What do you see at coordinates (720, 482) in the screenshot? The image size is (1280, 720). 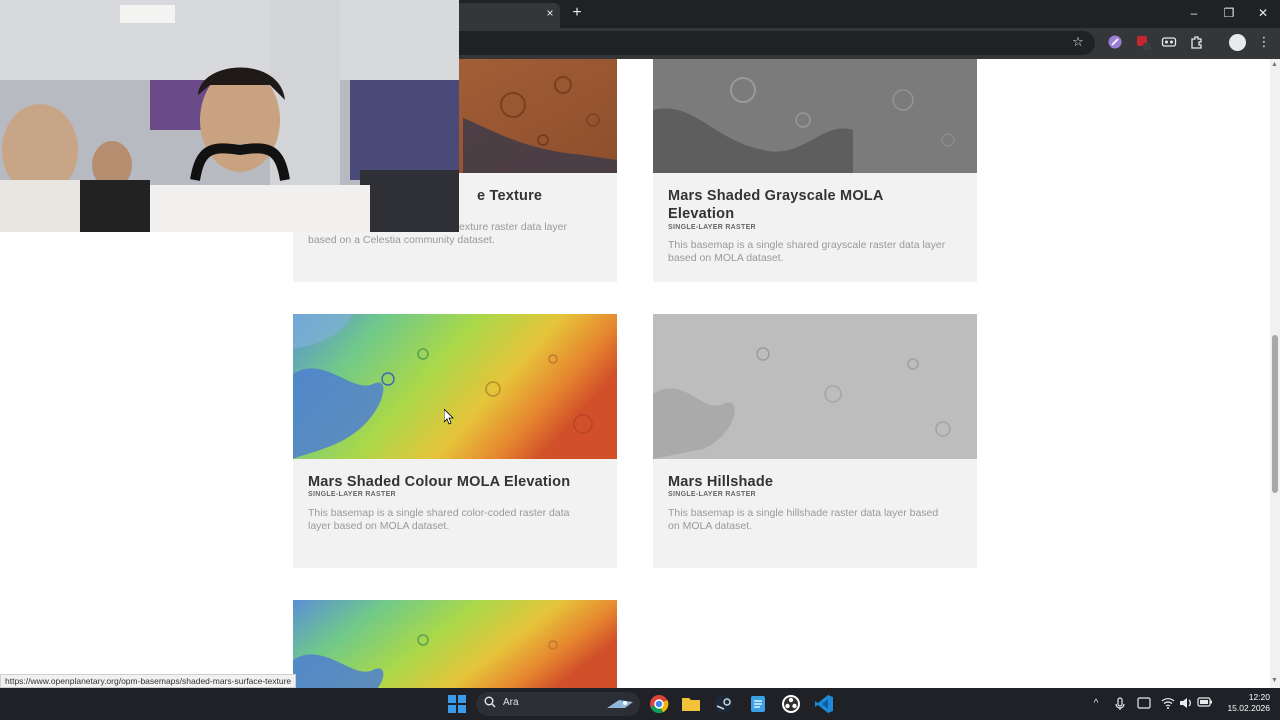 I see `card-title: Mars Hillshade` at bounding box center [720, 482].